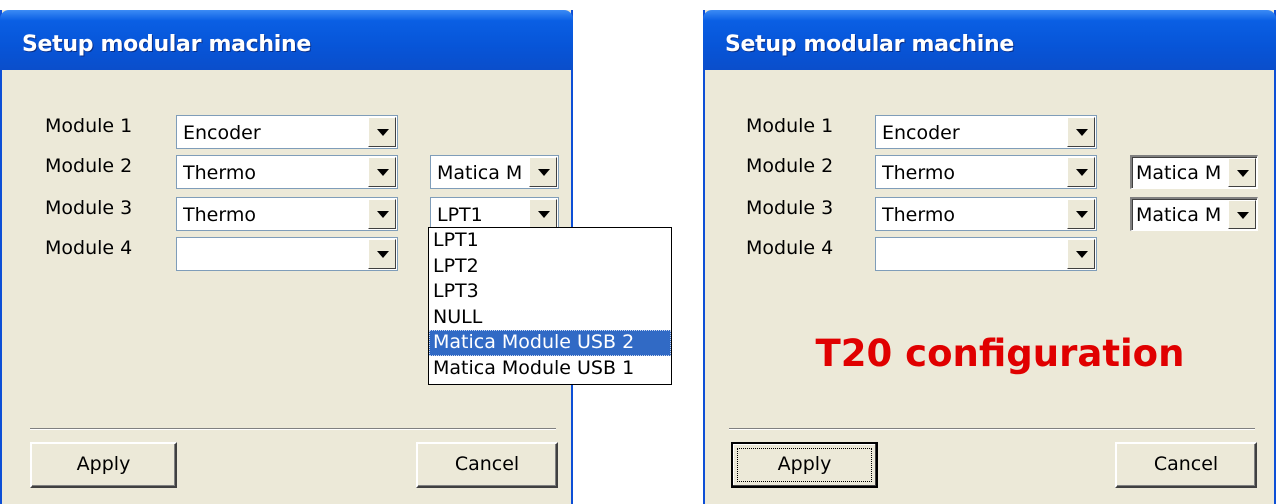 Image resolution: width=1280 pixels, height=504 pixels. What do you see at coordinates (550, 343) in the screenshot?
I see `dropdown-option-usb2: Matica Module USB 2` at bounding box center [550, 343].